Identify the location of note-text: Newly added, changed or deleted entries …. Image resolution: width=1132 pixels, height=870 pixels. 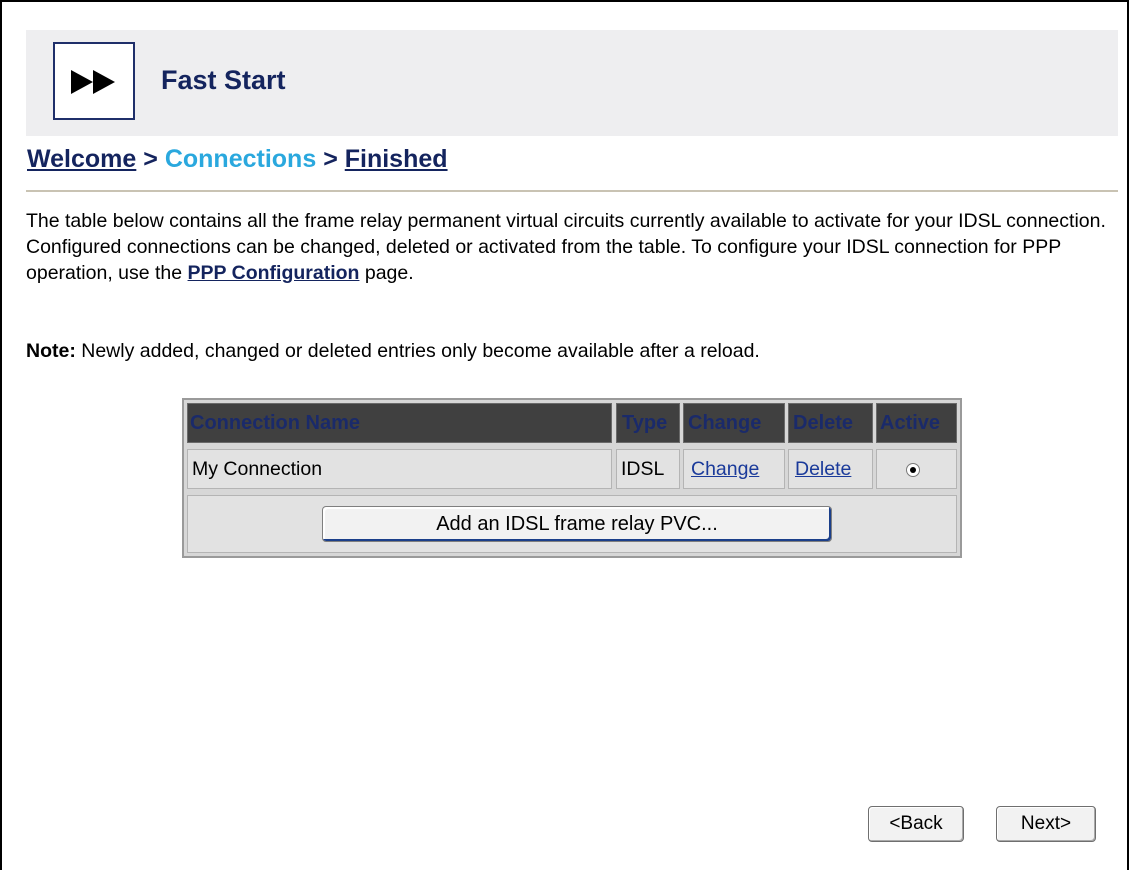
(417, 351).